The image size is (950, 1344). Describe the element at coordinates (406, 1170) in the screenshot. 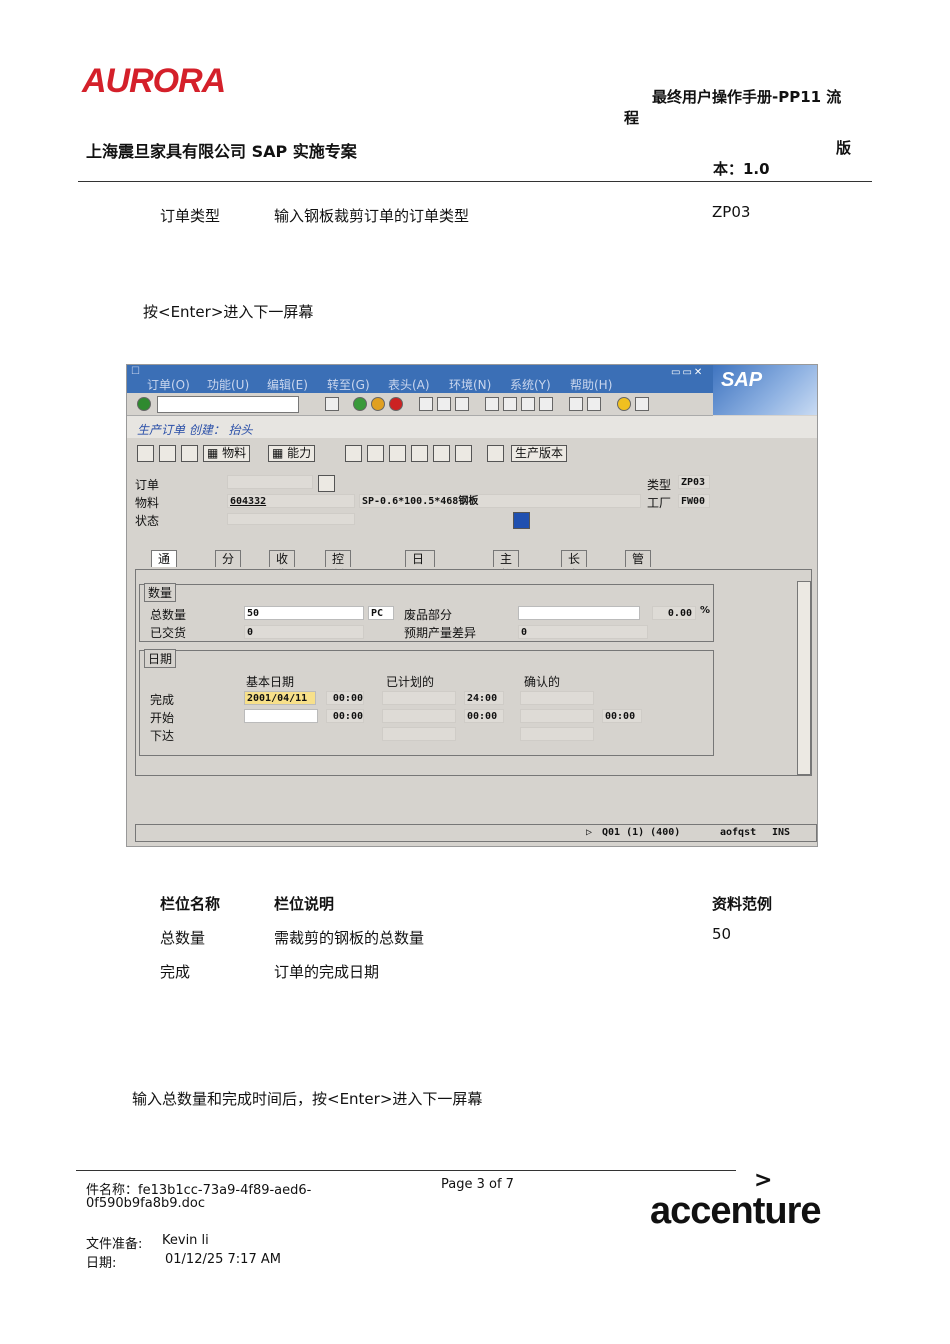

I see `footer-rule` at that location.